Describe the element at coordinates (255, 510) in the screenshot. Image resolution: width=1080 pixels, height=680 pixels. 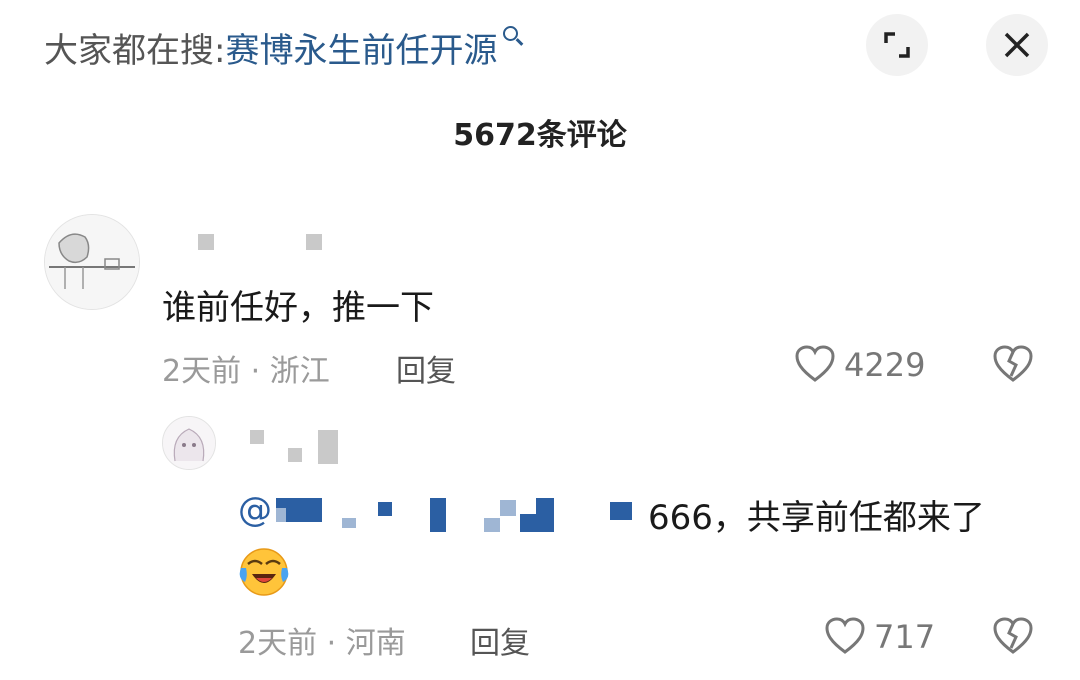
I see `mention-prefix: @` at that location.